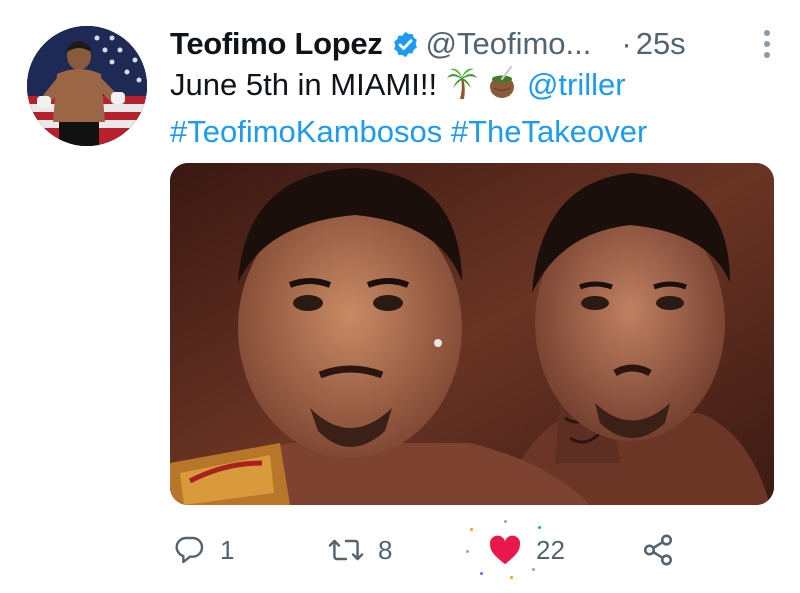 Image resolution: width=800 pixels, height=593 pixels. Describe the element at coordinates (306, 131) in the screenshot. I see `hashtag-link: #TeofimoKambosos` at that location.